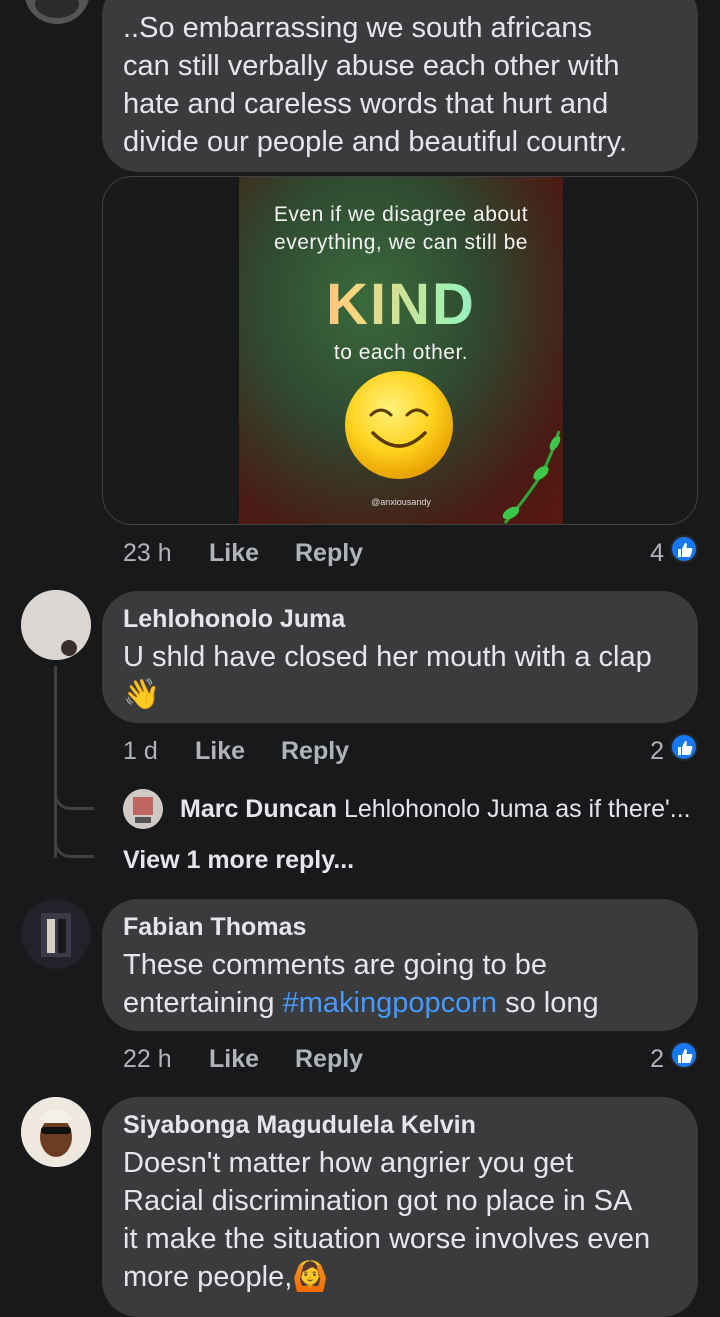  Describe the element at coordinates (642, 553) in the screenshot. I see `reaction-count: 4` at that location.